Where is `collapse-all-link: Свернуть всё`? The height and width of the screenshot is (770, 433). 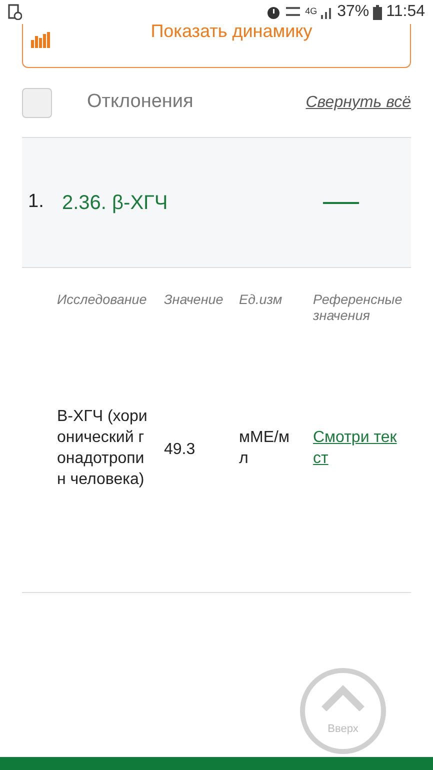 collapse-all-link: Свернуть всё is located at coordinates (358, 102).